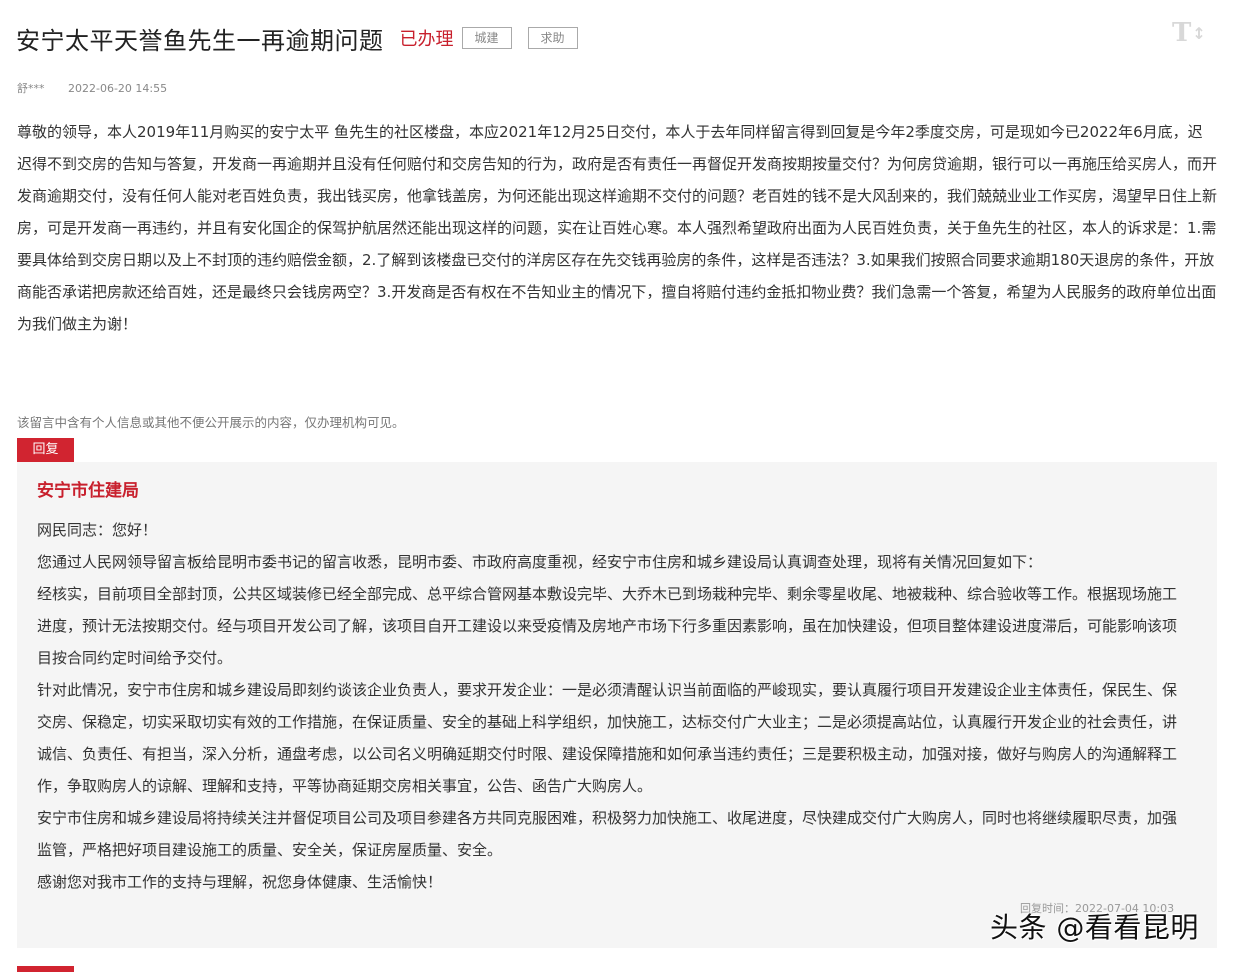 Image resolution: width=1247 pixels, height=972 pixels. Describe the element at coordinates (45, 969) in the screenshot. I see `next-reply-label` at that location.